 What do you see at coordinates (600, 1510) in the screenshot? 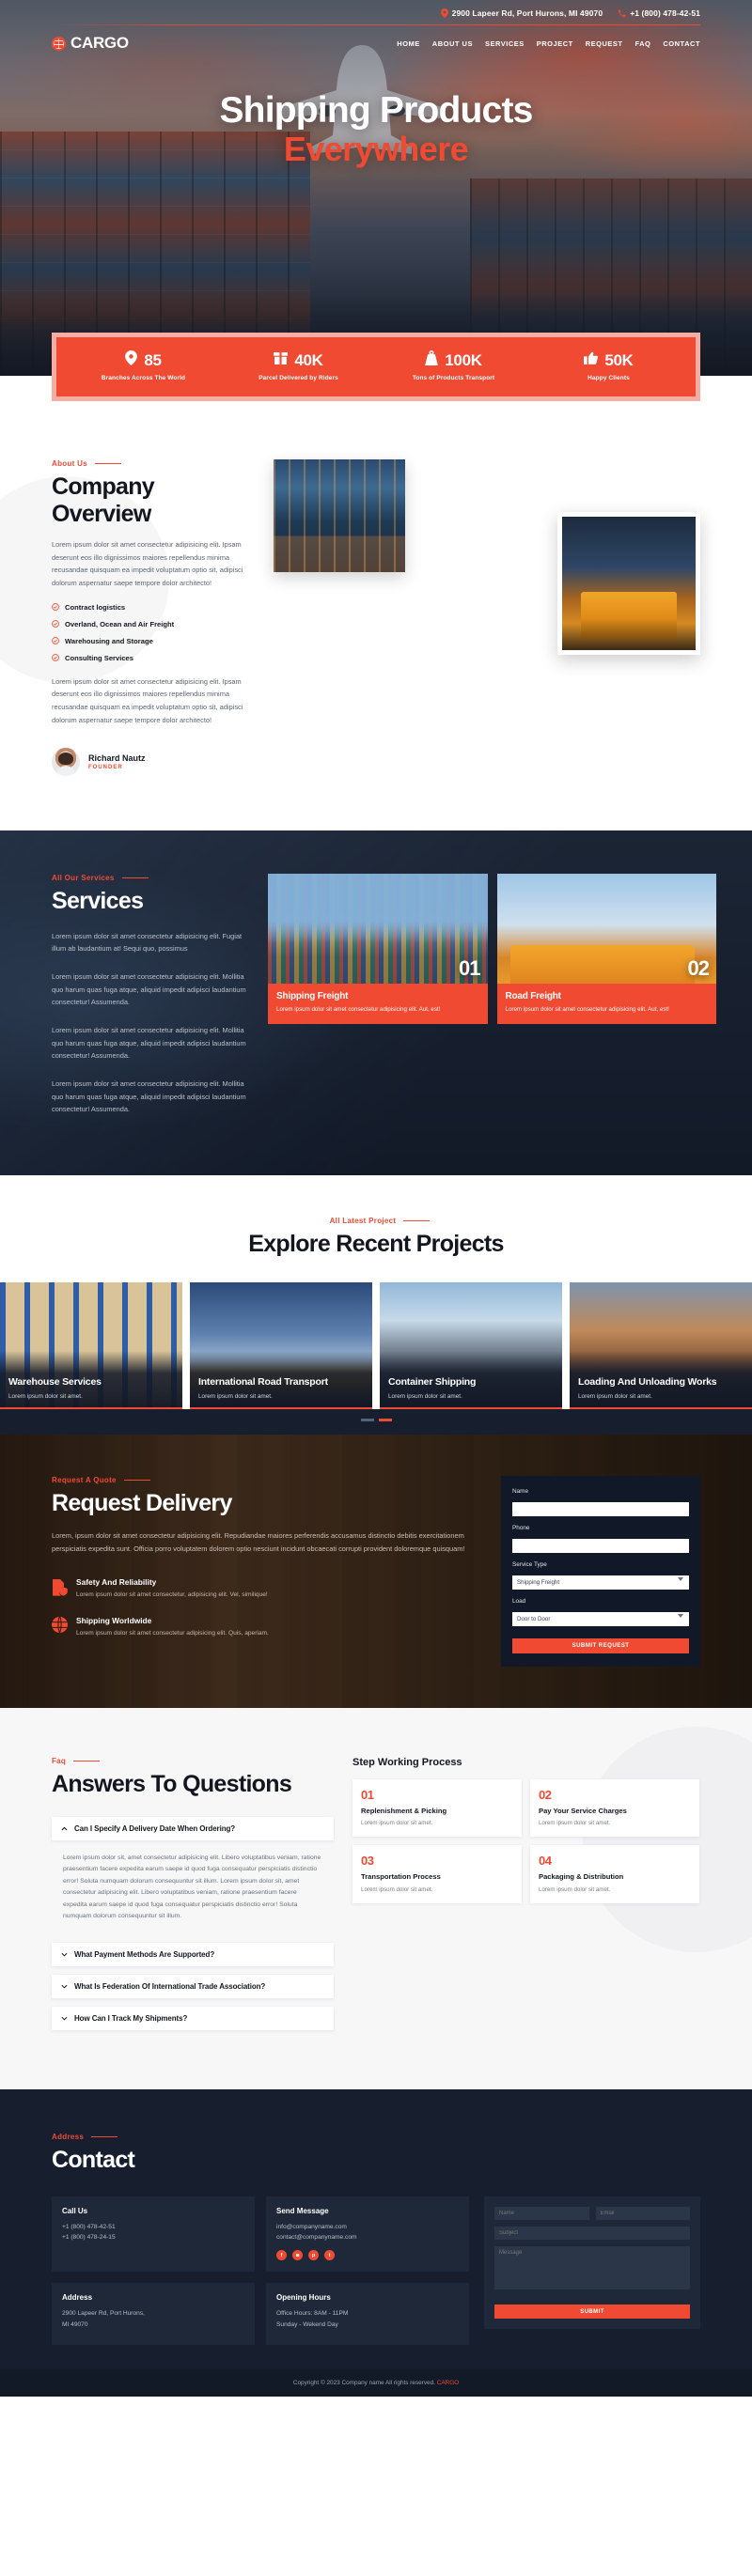
I see `name-input` at bounding box center [600, 1510].